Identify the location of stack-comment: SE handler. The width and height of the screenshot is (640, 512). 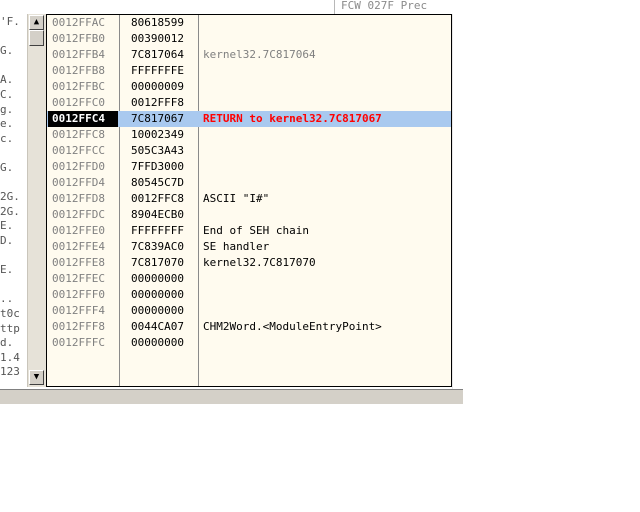
(236, 246).